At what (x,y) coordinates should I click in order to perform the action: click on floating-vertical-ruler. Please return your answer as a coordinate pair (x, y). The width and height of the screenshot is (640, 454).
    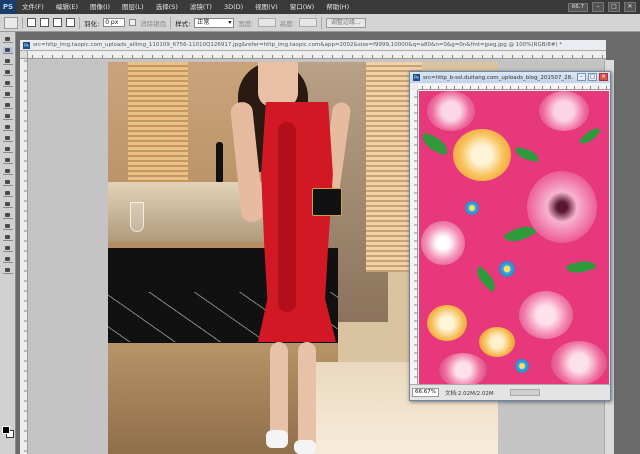
    Looking at the image, I should click on (414, 237).